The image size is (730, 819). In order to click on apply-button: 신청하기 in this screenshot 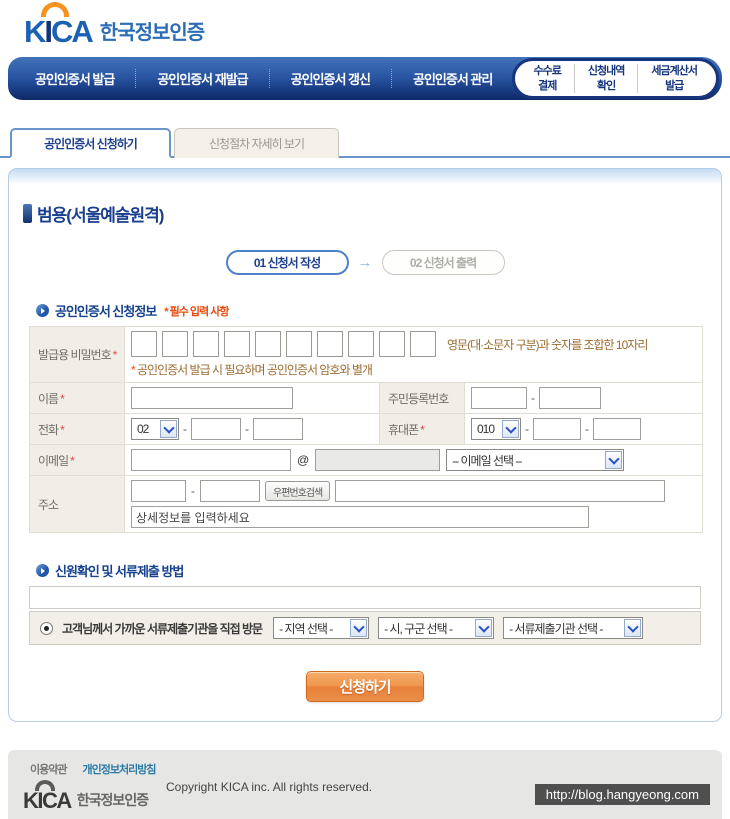, I will do `click(365, 686)`.